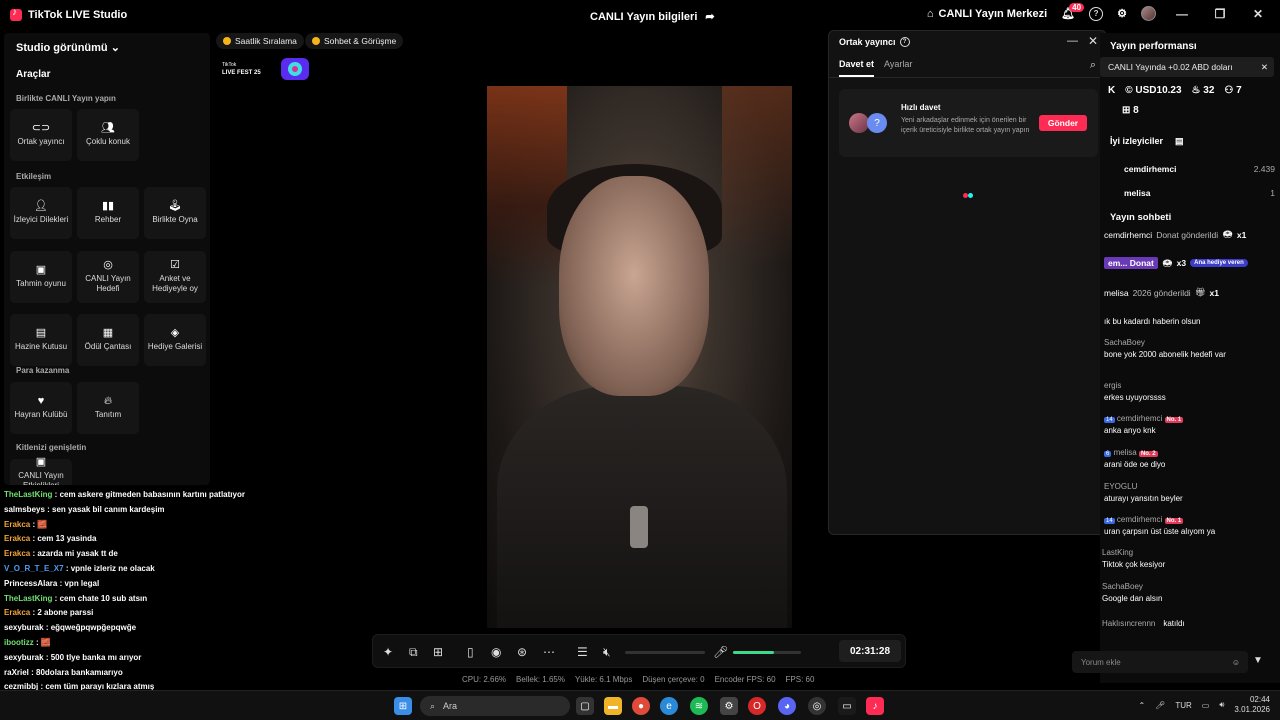 The width and height of the screenshot is (1280, 720). What do you see at coordinates (1160, 662) in the screenshot?
I see `comment-input: Yorum ekle ☺` at bounding box center [1160, 662].